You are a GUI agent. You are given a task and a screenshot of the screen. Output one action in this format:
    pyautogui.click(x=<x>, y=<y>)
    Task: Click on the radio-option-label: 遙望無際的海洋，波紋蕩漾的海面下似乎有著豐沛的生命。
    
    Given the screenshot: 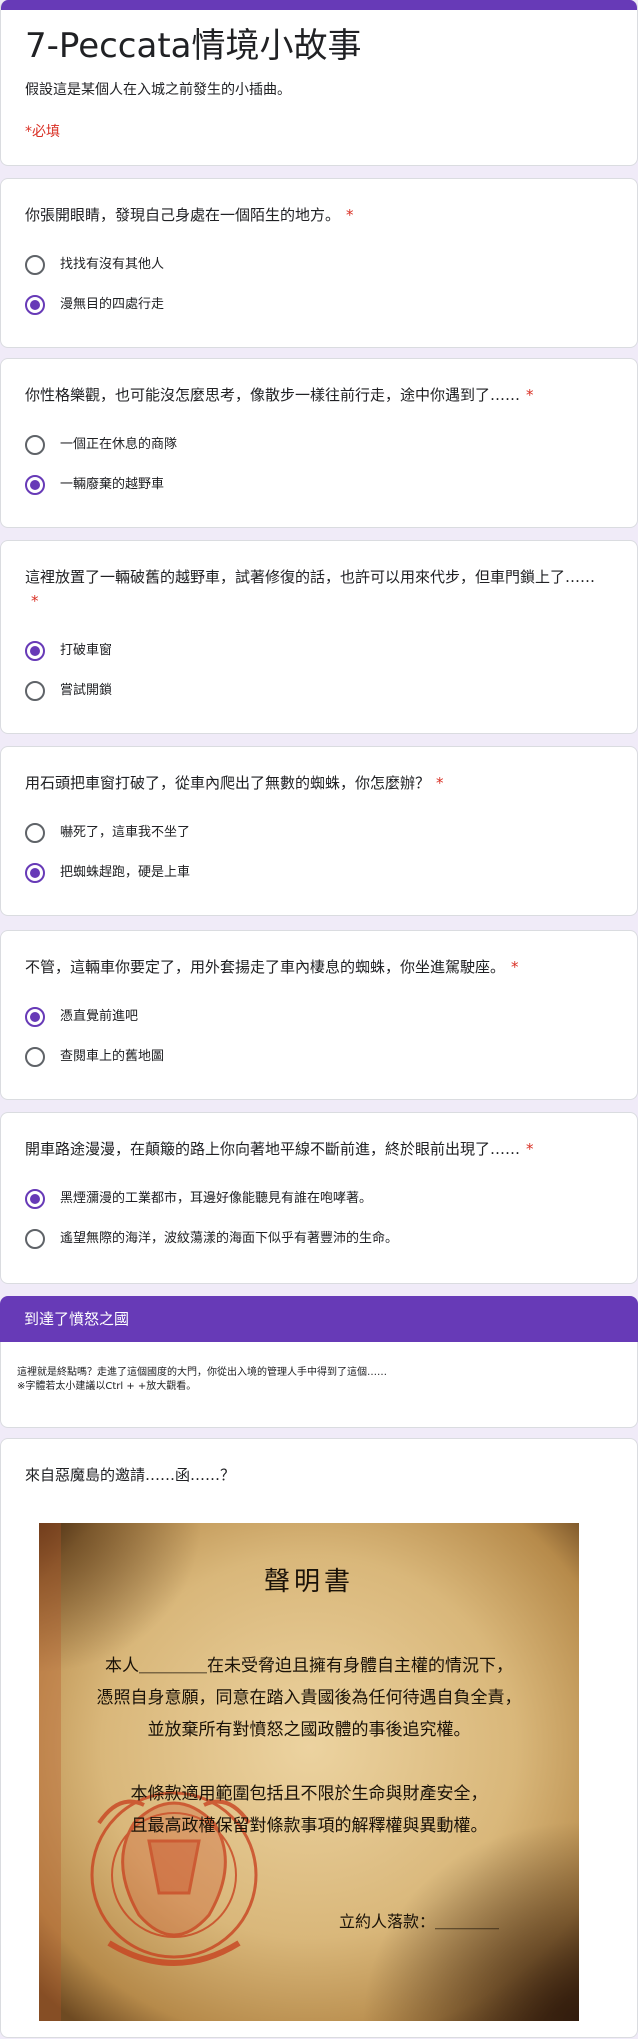 What is the action you would take?
    pyautogui.click(x=229, y=1238)
    